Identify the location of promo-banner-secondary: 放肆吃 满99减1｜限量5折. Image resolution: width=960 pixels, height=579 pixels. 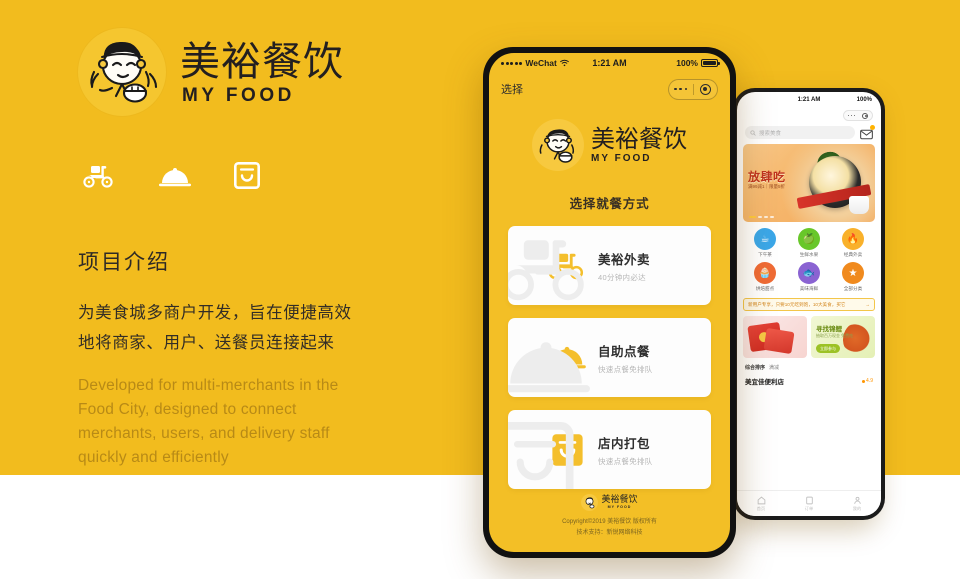
(809, 183).